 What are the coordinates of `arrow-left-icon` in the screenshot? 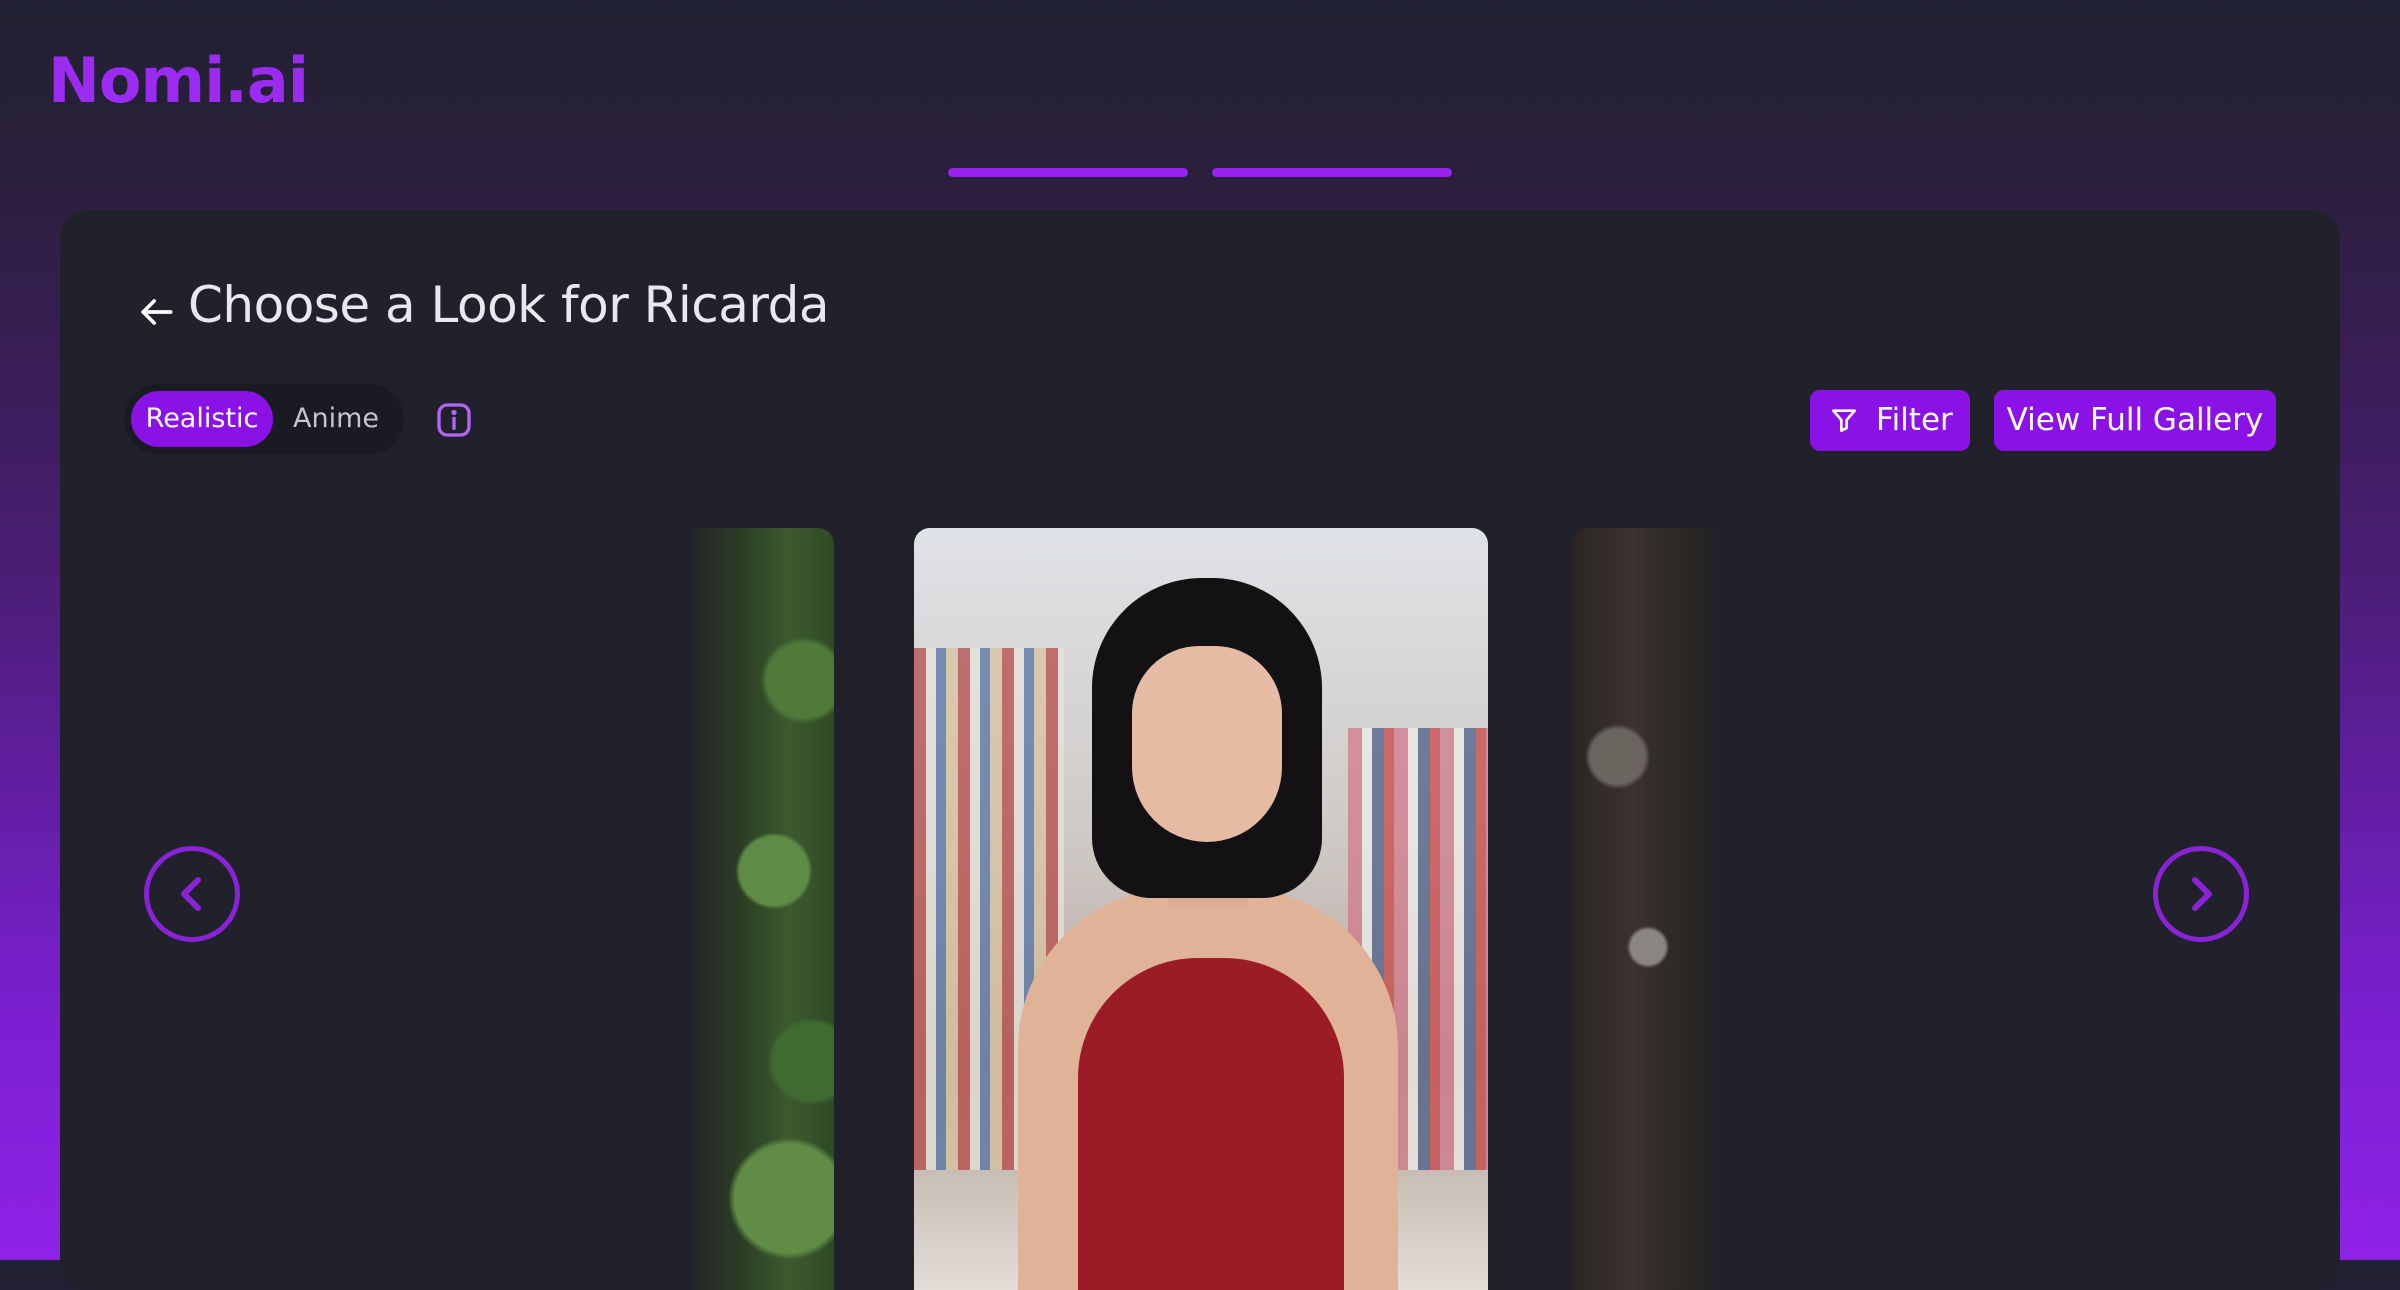 It's located at (156, 312).